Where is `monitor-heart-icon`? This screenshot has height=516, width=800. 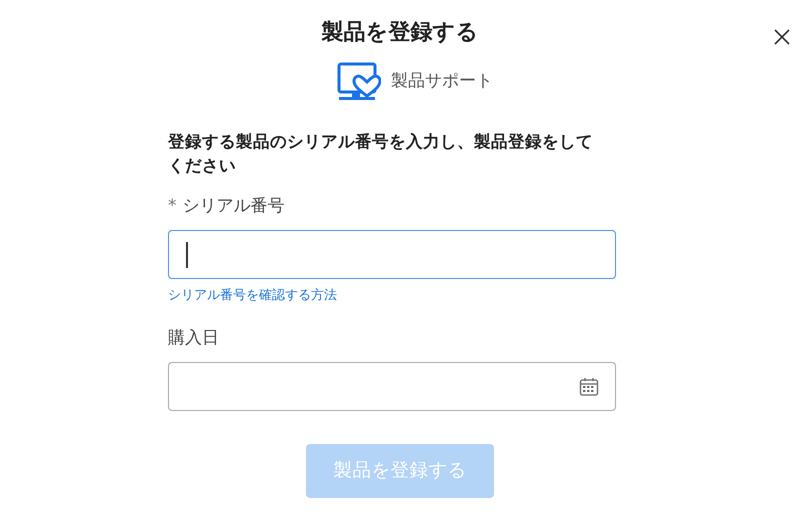 monitor-heart-icon is located at coordinates (359, 82).